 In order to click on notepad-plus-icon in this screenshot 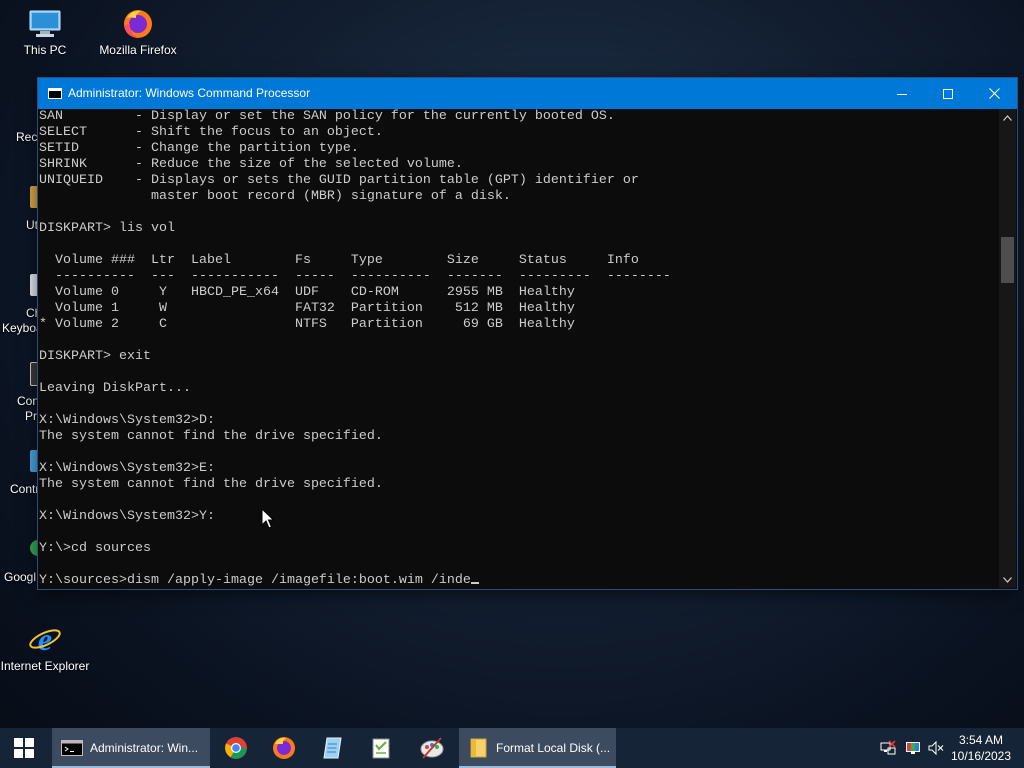, I will do `click(381, 748)`.